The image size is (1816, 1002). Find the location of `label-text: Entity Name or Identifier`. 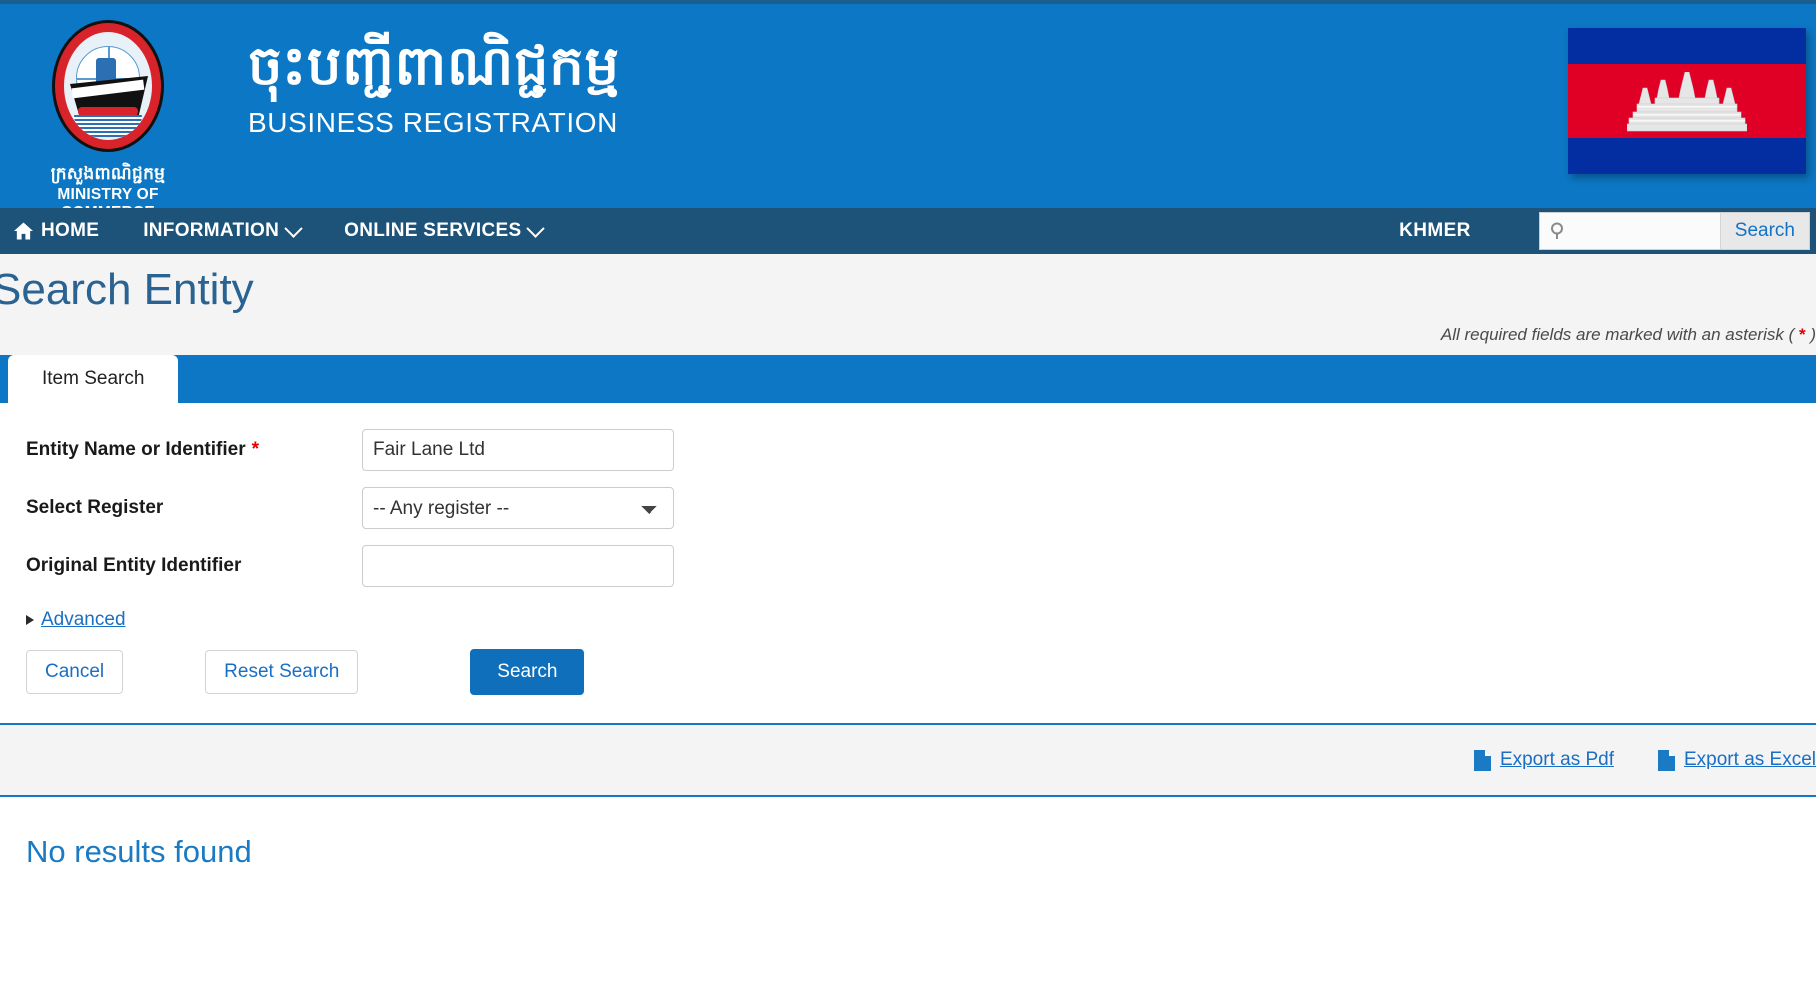

label-text: Entity Name or Identifier is located at coordinates (136, 449).